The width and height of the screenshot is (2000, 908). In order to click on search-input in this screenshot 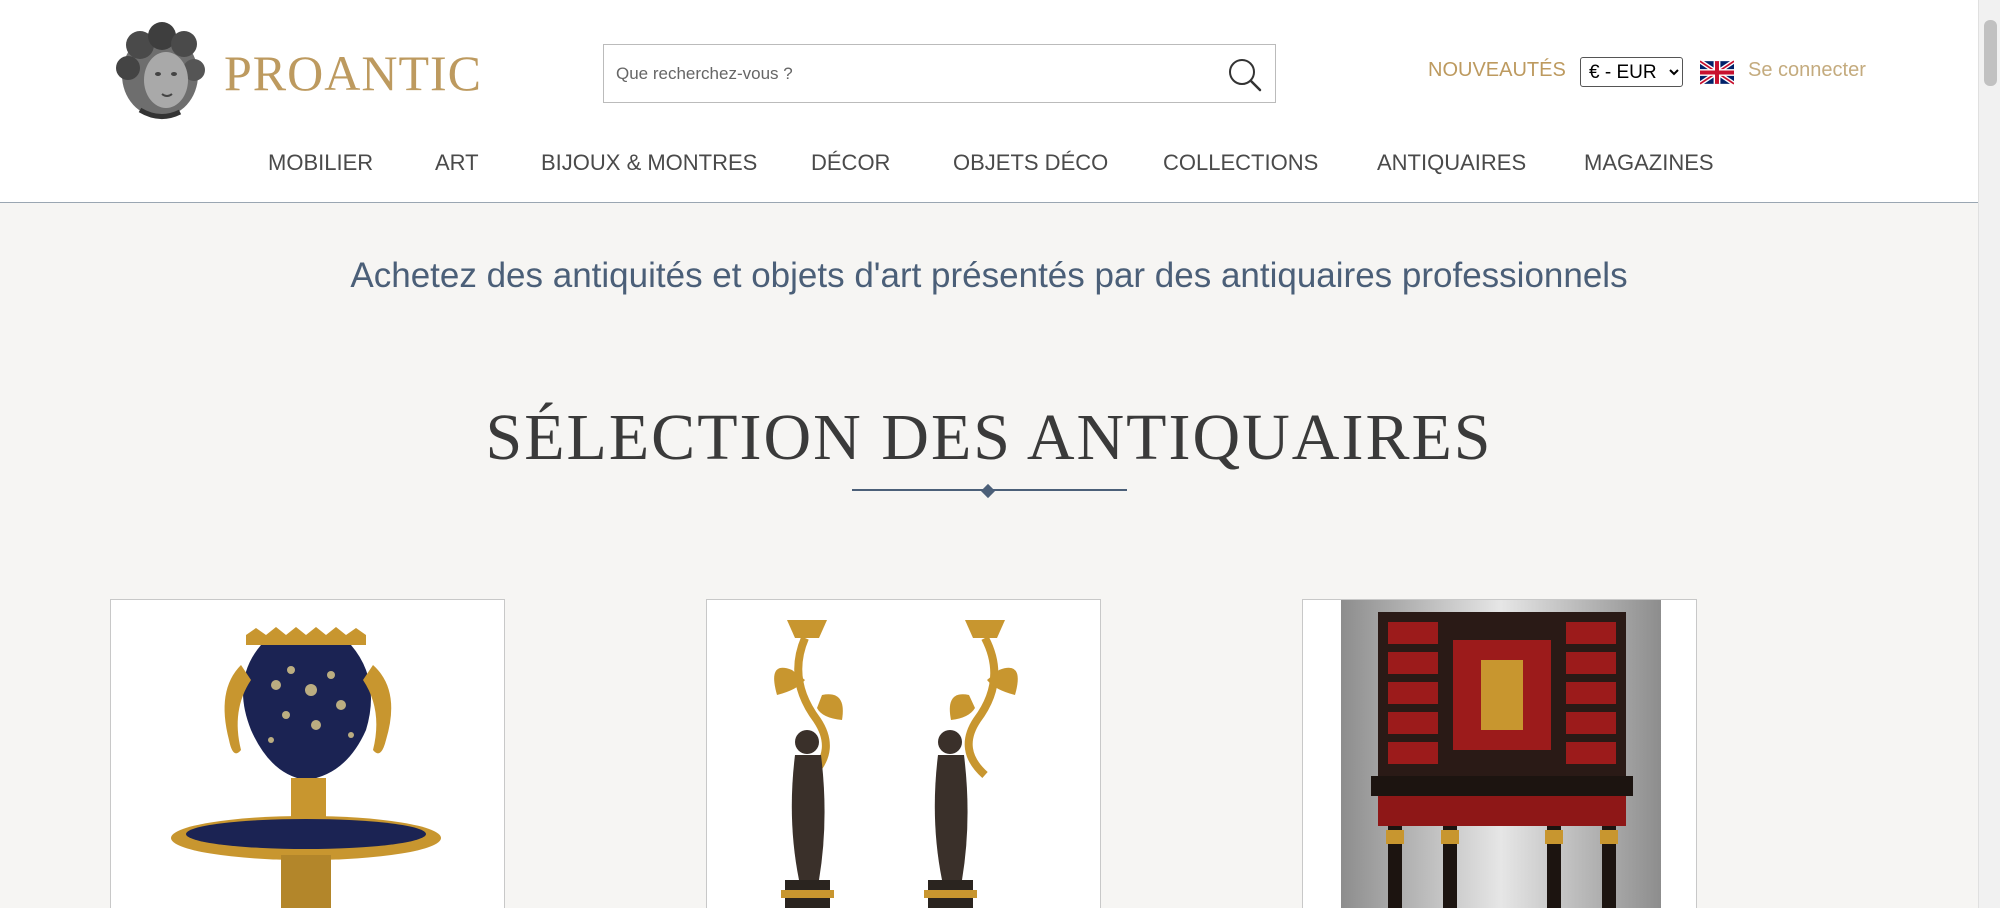, I will do `click(904, 73)`.